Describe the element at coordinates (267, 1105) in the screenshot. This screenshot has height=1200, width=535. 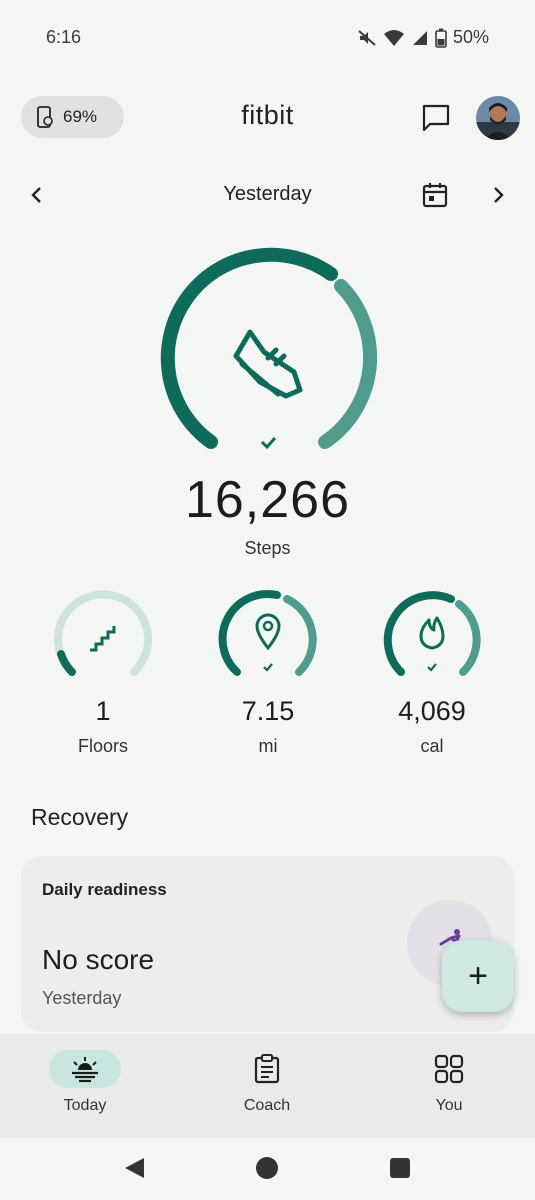
I see `nav-coach-label: Coach` at that location.